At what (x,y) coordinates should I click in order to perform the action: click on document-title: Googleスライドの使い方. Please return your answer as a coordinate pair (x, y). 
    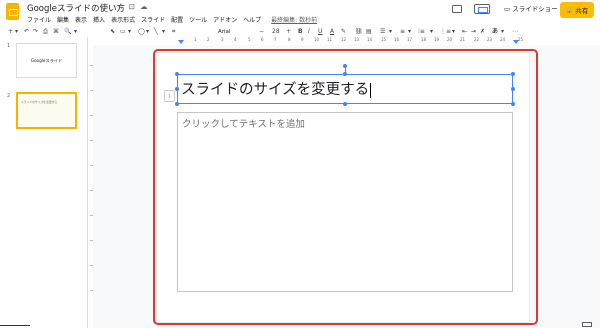
    Looking at the image, I should click on (76, 8).